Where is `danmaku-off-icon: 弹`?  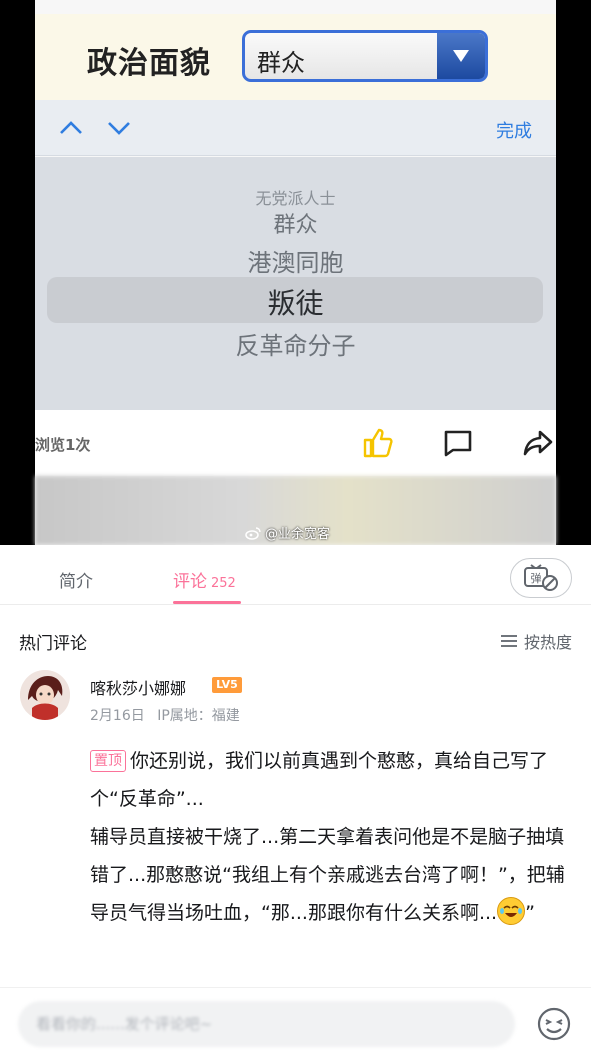
danmaku-off-icon: 弹 is located at coordinates (541, 577).